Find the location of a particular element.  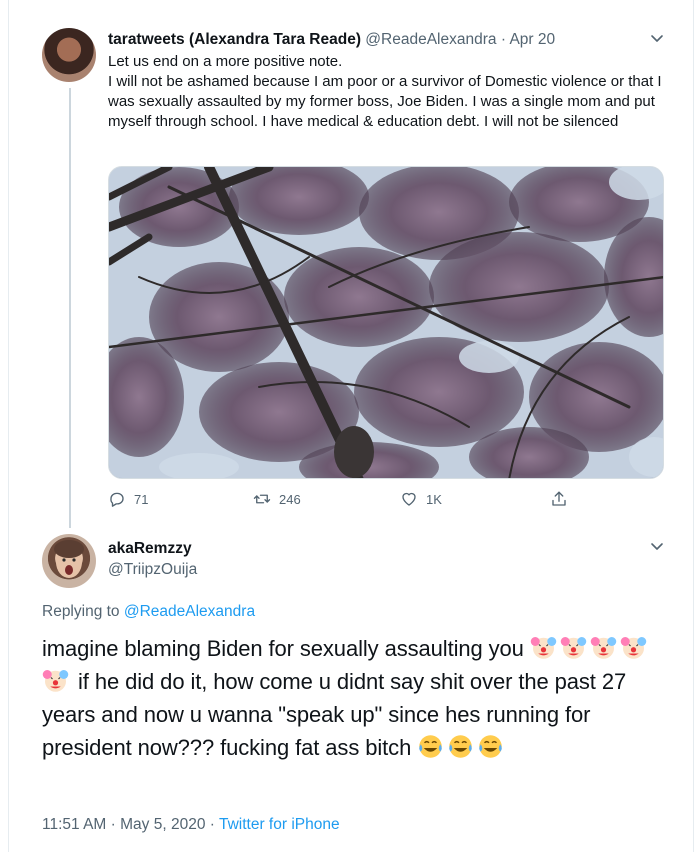

display-name: taratweets (Alexandra Tara Reade) is located at coordinates (234, 39).